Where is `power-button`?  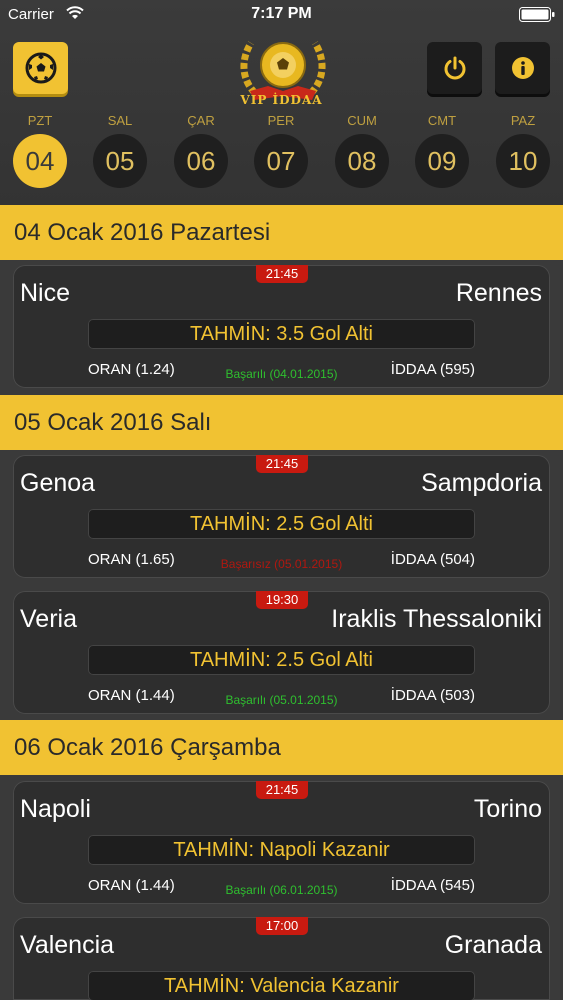 power-button is located at coordinates (454, 68).